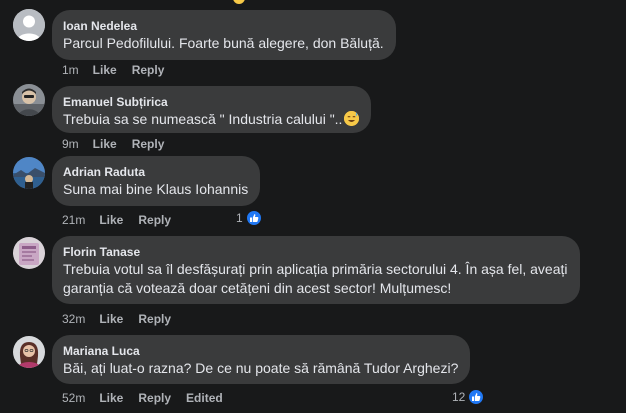 This screenshot has width=626, height=413. I want to click on edited-label: Edited, so click(204, 398).